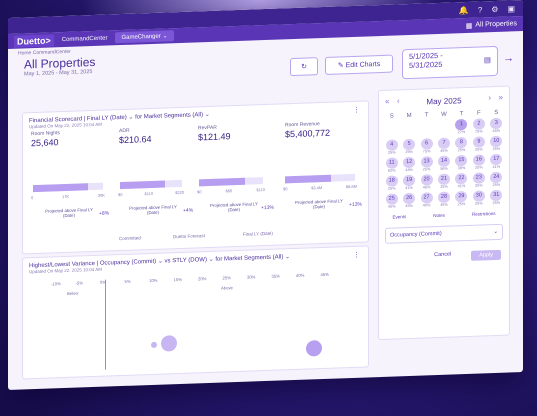 This screenshot has height=416, width=537. What do you see at coordinates (478, 199) in the screenshot?
I see `calendar-day: 30 25%` at bounding box center [478, 199].